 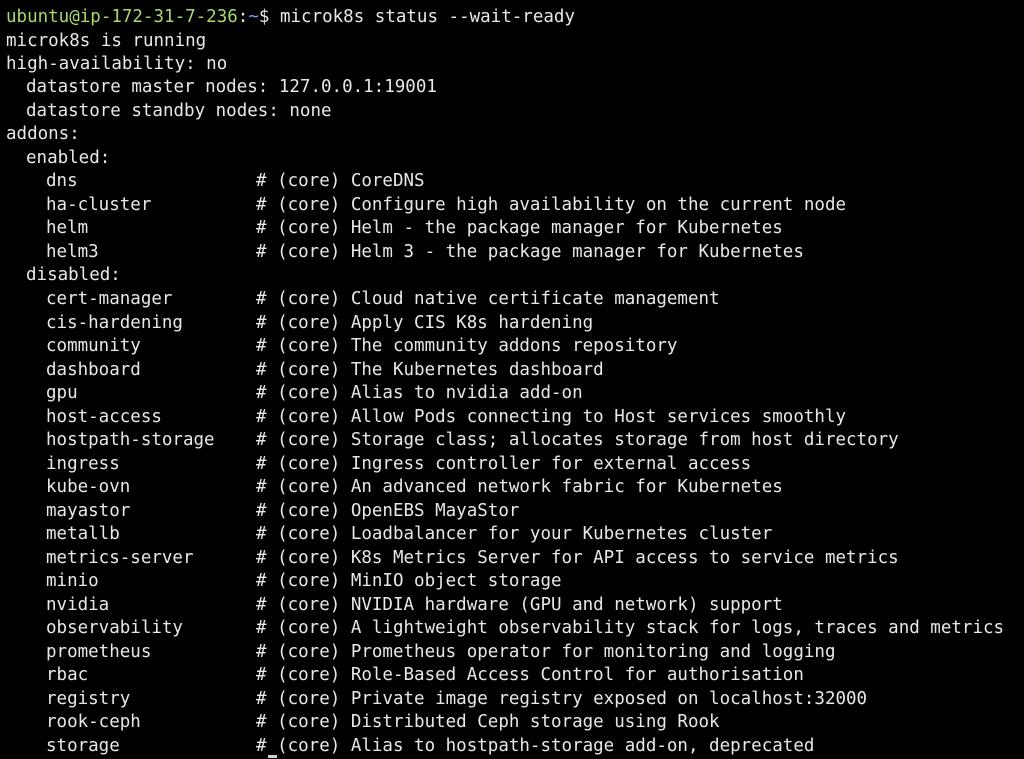 I want to click on addon-row: gpu # (core) Alias to nvidia add-on, so click(x=314, y=393).